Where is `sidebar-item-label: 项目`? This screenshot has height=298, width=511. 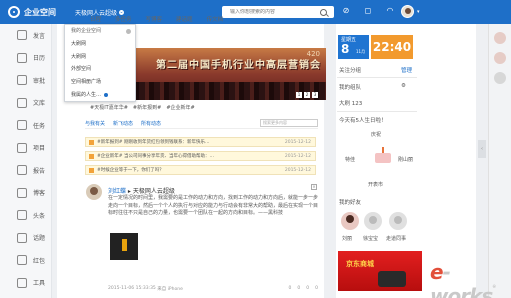
sidebar-item-label: 项目 is located at coordinates (39, 149).